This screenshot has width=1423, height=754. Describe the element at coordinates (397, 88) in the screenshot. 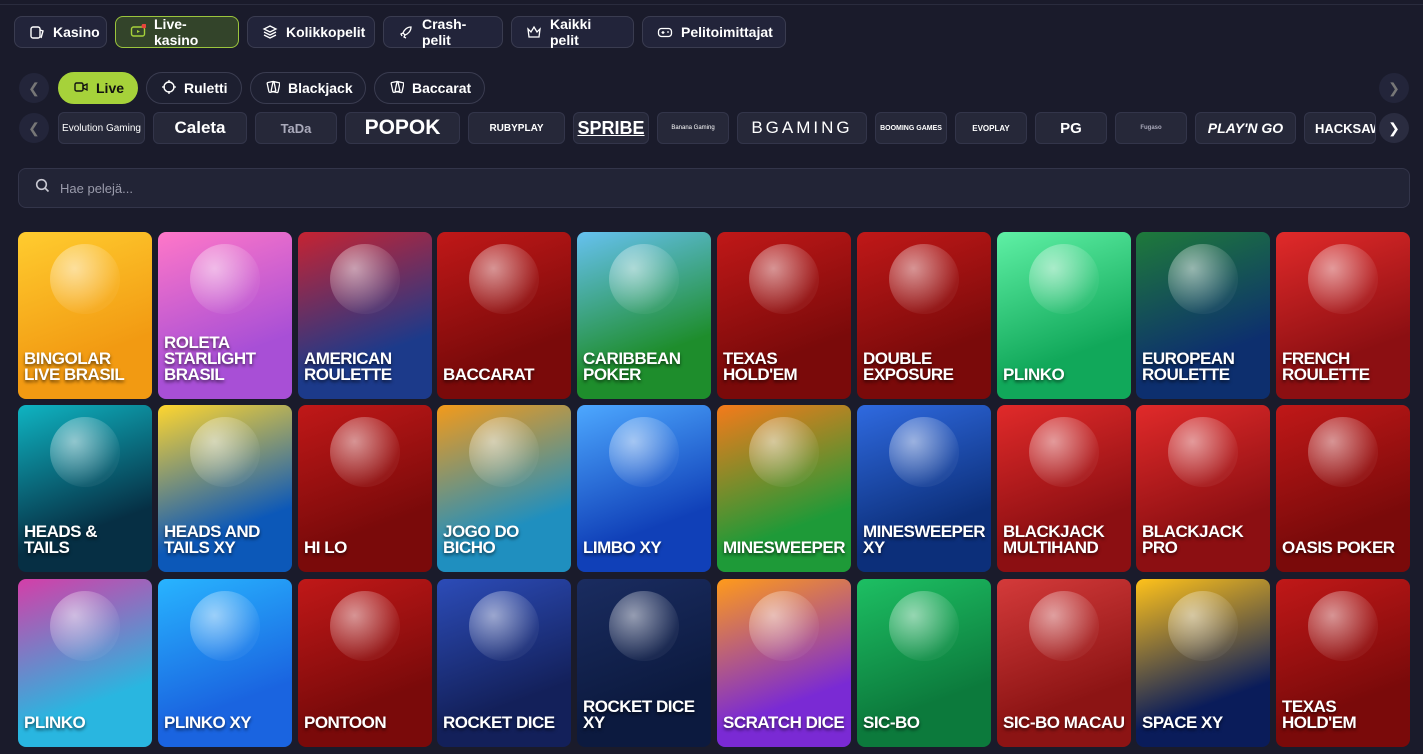

I see `cards-icon` at that location.